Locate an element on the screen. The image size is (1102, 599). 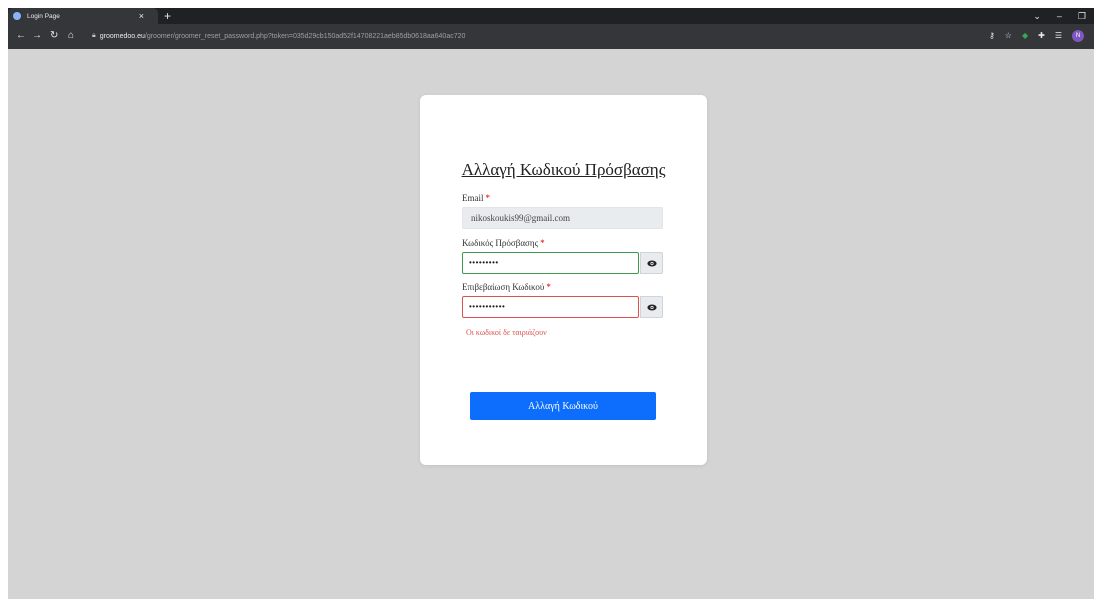
avatar: N is located at coordinates (1078, 36).